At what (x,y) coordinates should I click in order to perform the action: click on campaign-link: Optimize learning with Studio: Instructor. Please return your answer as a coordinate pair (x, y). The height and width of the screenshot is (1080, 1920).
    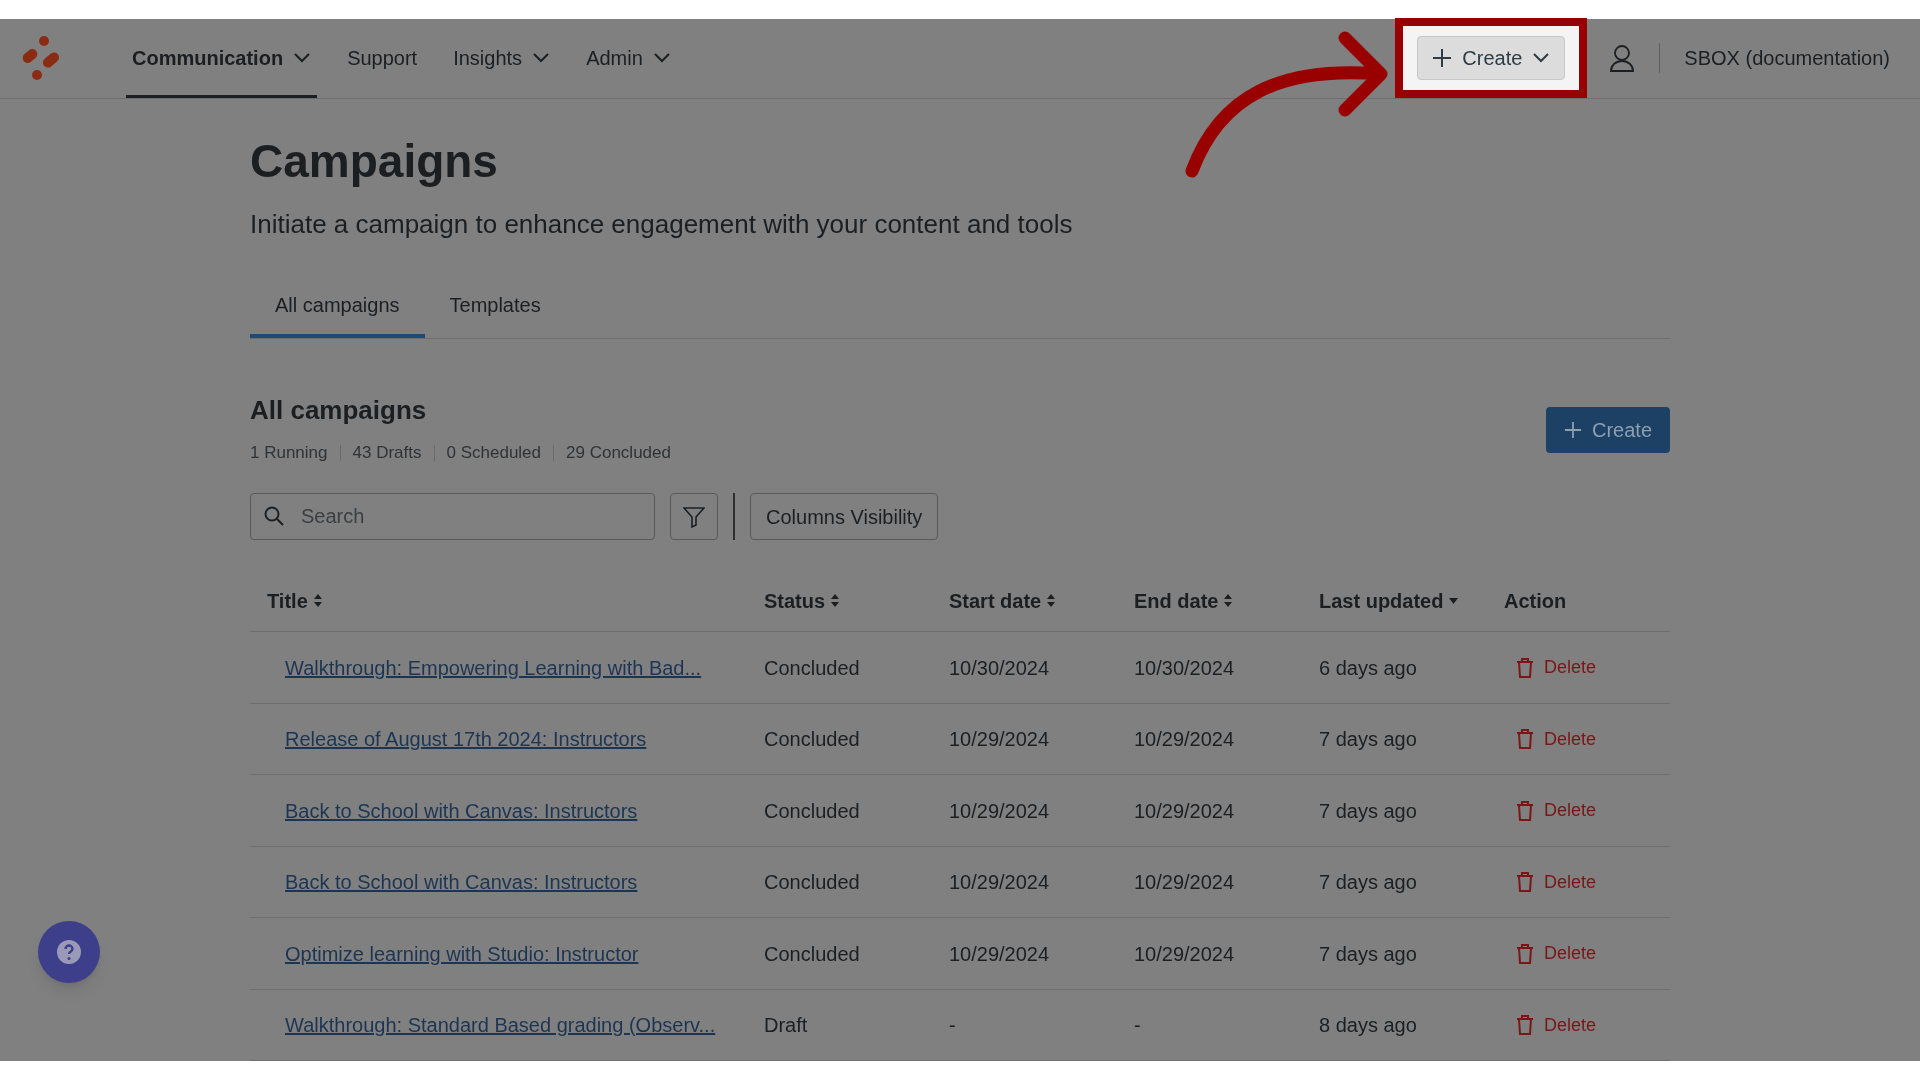
    Looking at the image, I should click on (462, 953).